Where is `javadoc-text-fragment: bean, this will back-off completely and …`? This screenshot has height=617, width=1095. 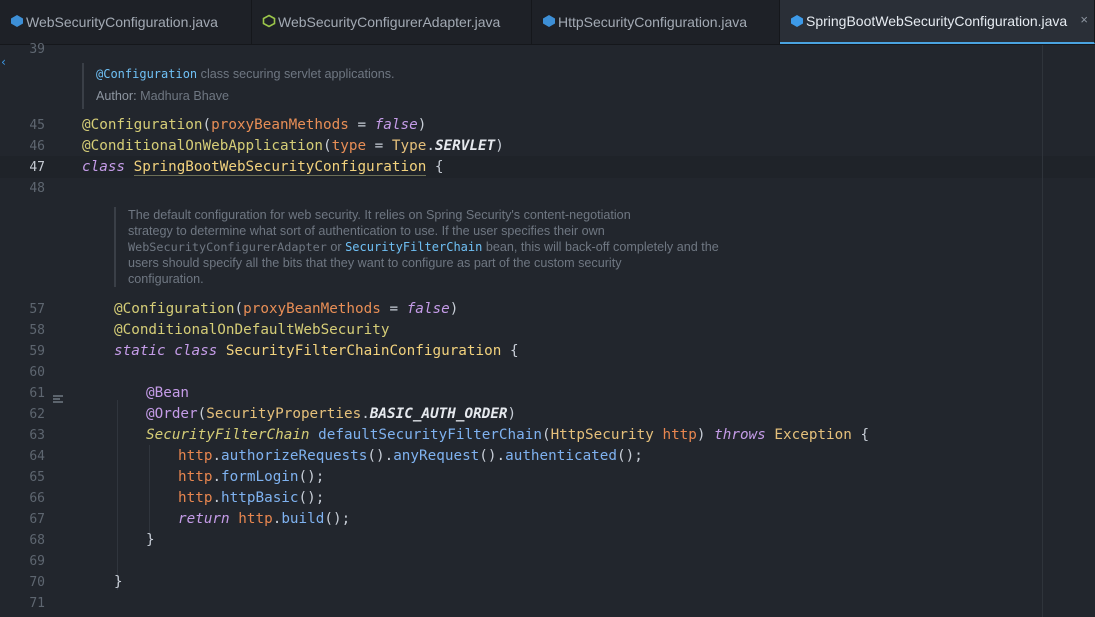
javadoc-text-fragment: bean, this will back-off completely and … is located at coordinates (600, 247).